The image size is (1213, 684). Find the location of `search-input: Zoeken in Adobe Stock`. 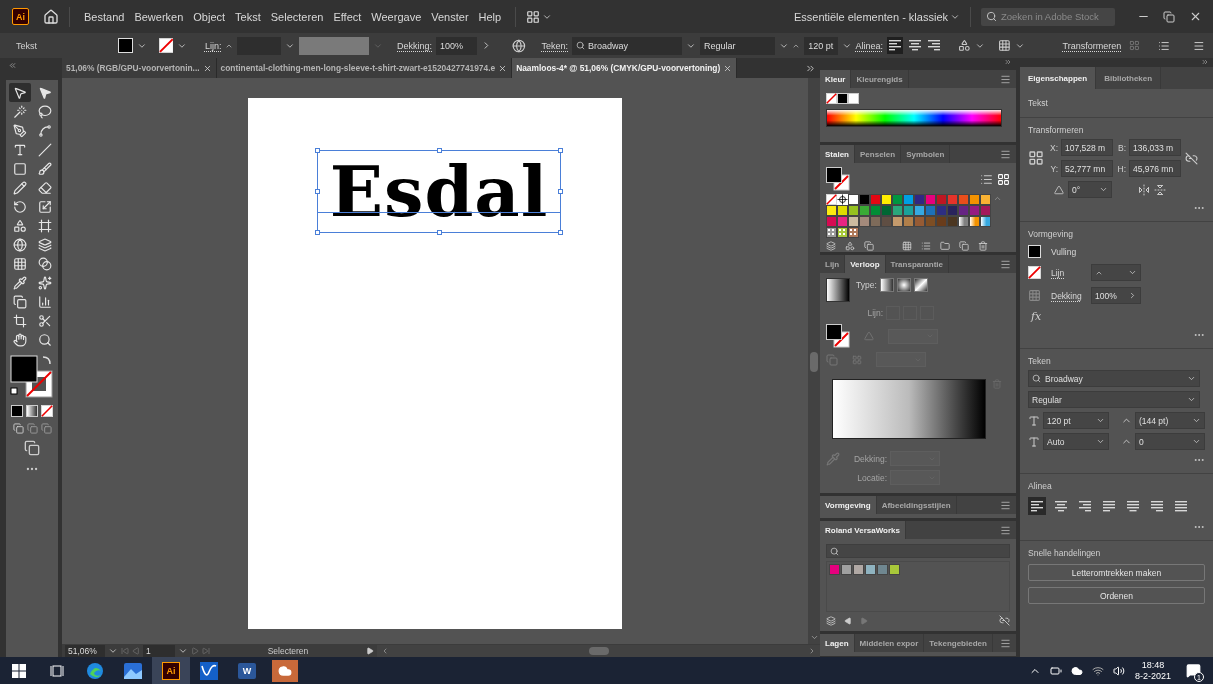

search-input: Zoeken in Adobe Stock is located at coordinates (1053, 16).